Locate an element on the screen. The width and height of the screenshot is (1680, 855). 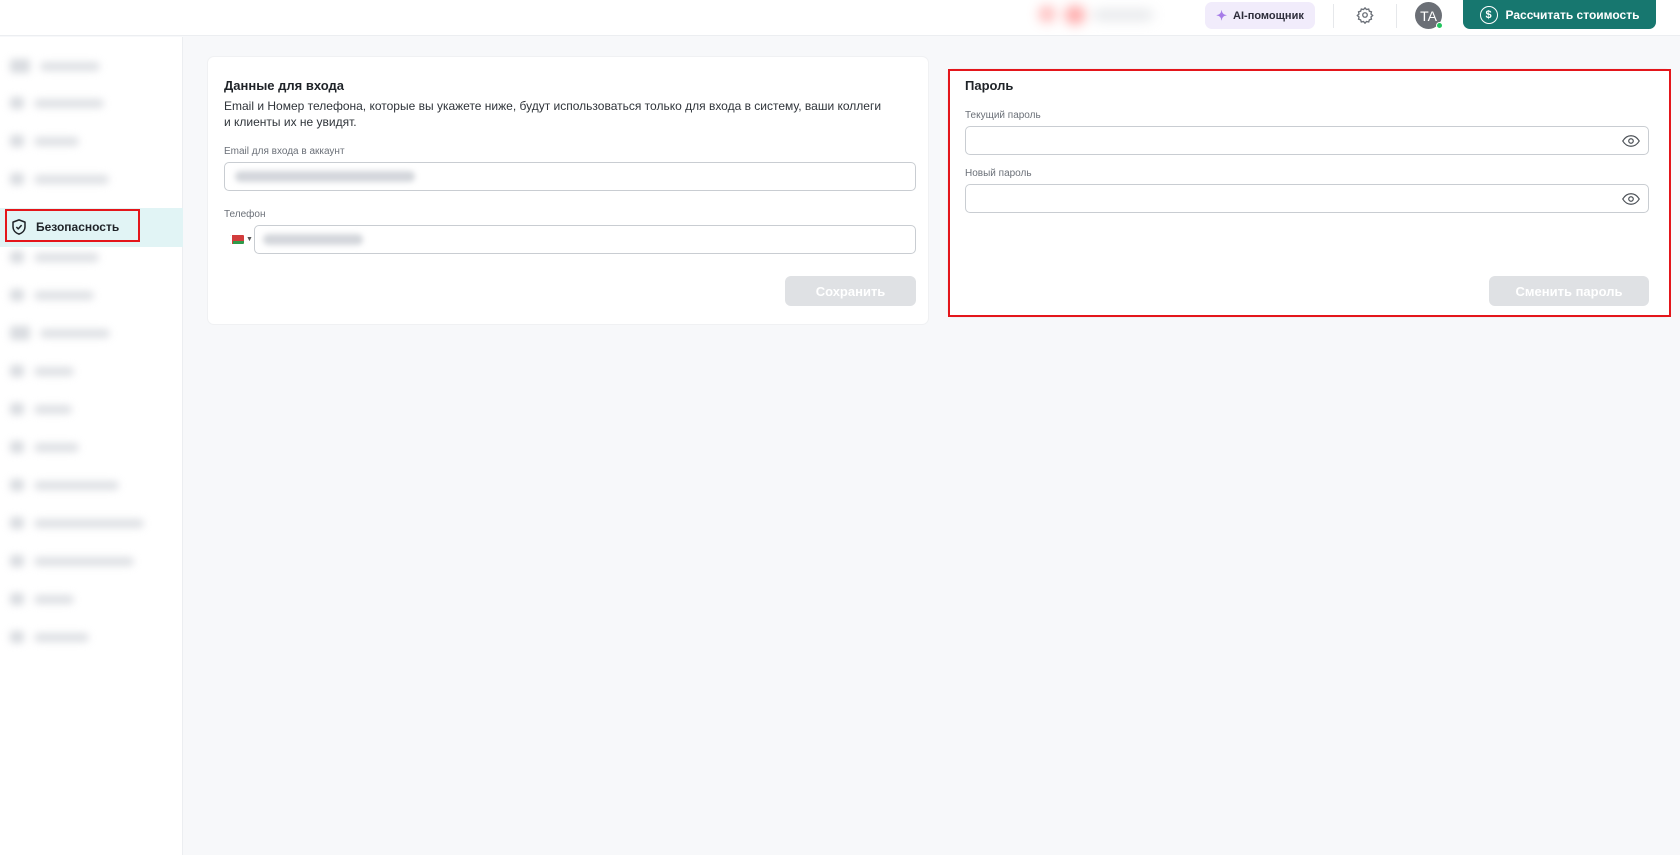
login-card-title: Данные для входа is located at coordinates (284, 85).